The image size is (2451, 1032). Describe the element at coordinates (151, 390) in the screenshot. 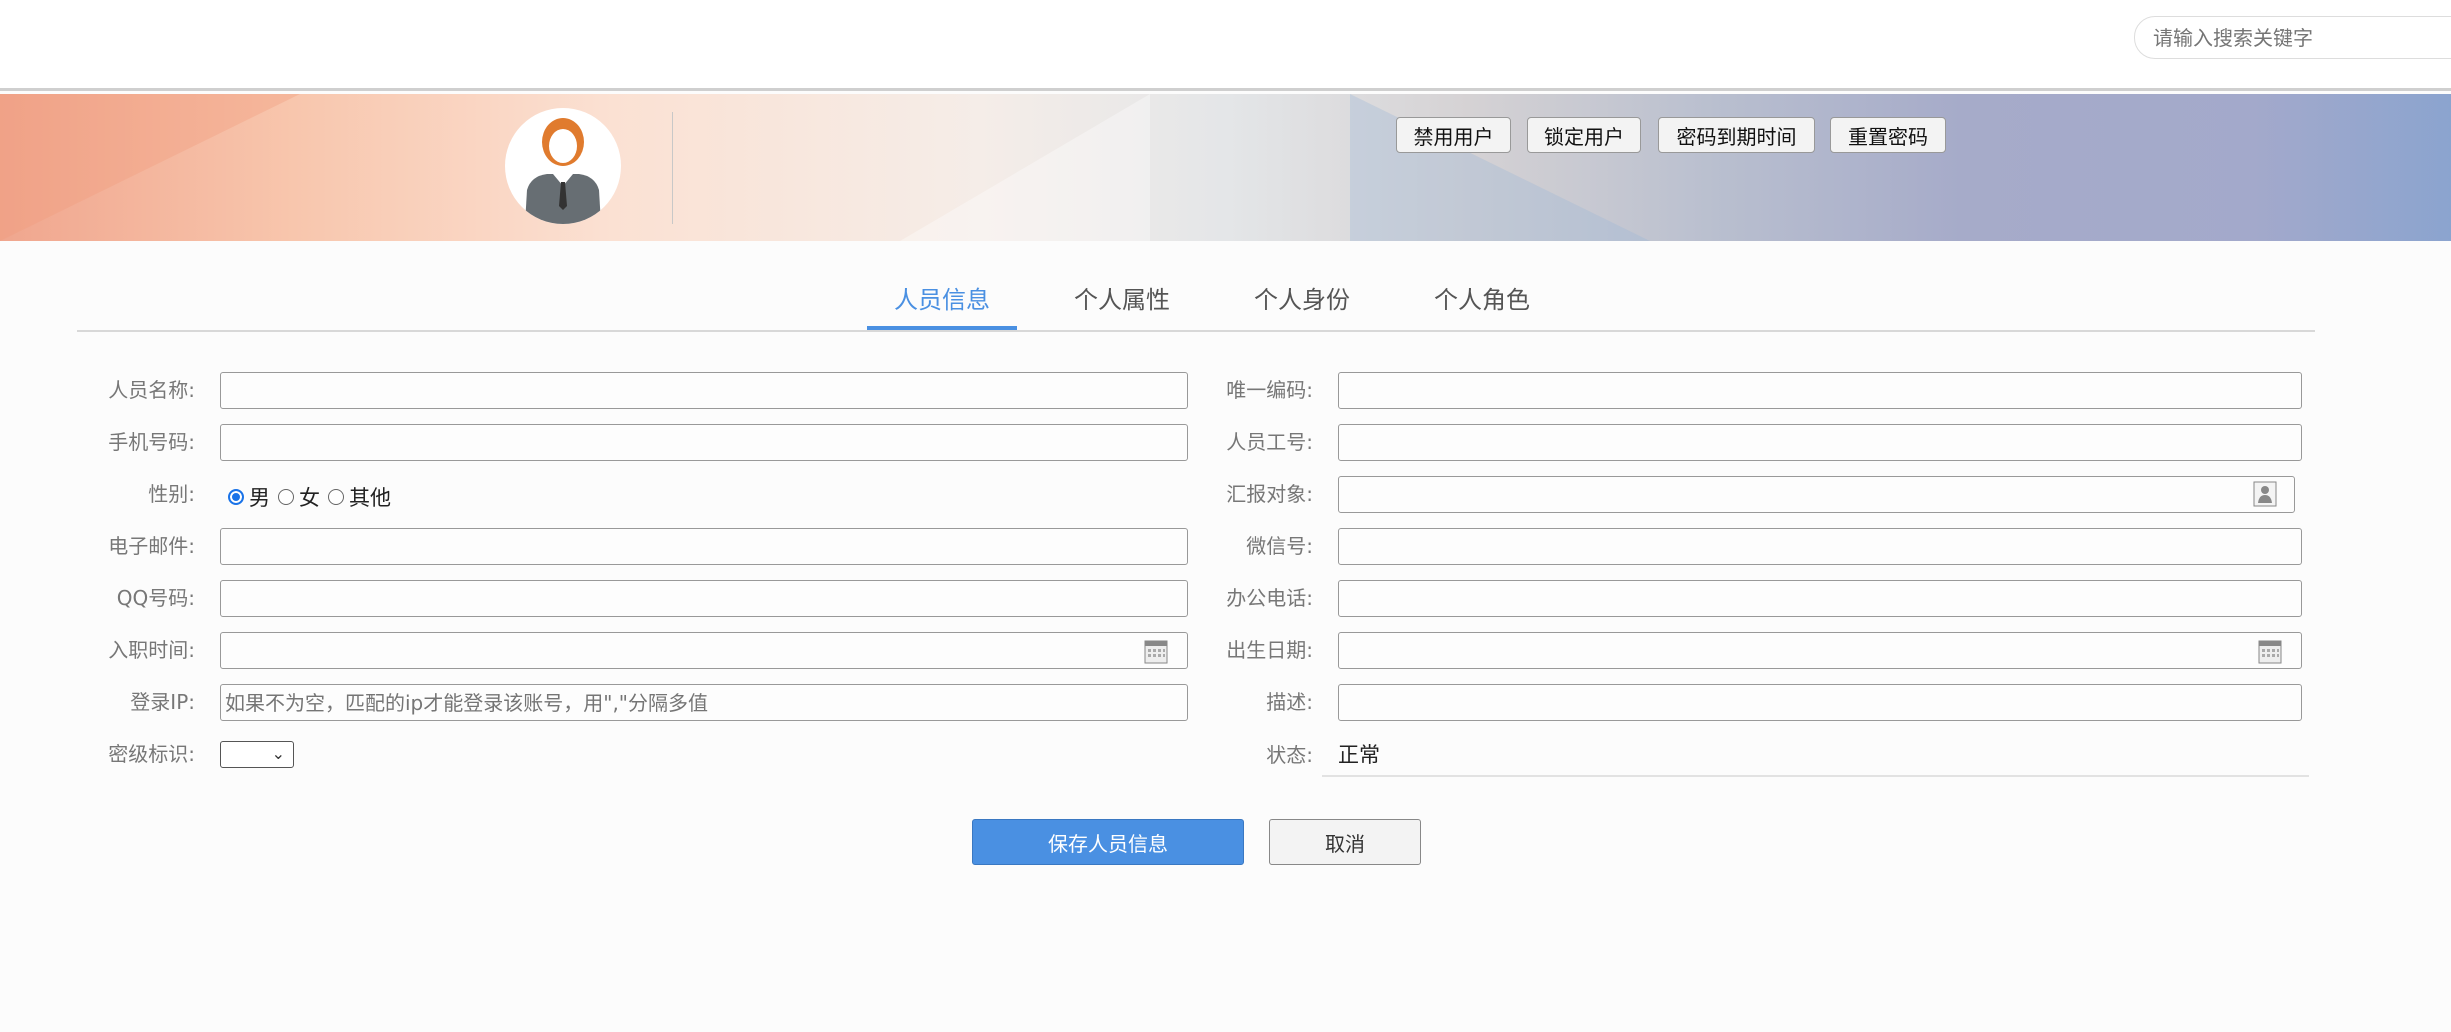

I see `name-label: 人员名称:` at that location.